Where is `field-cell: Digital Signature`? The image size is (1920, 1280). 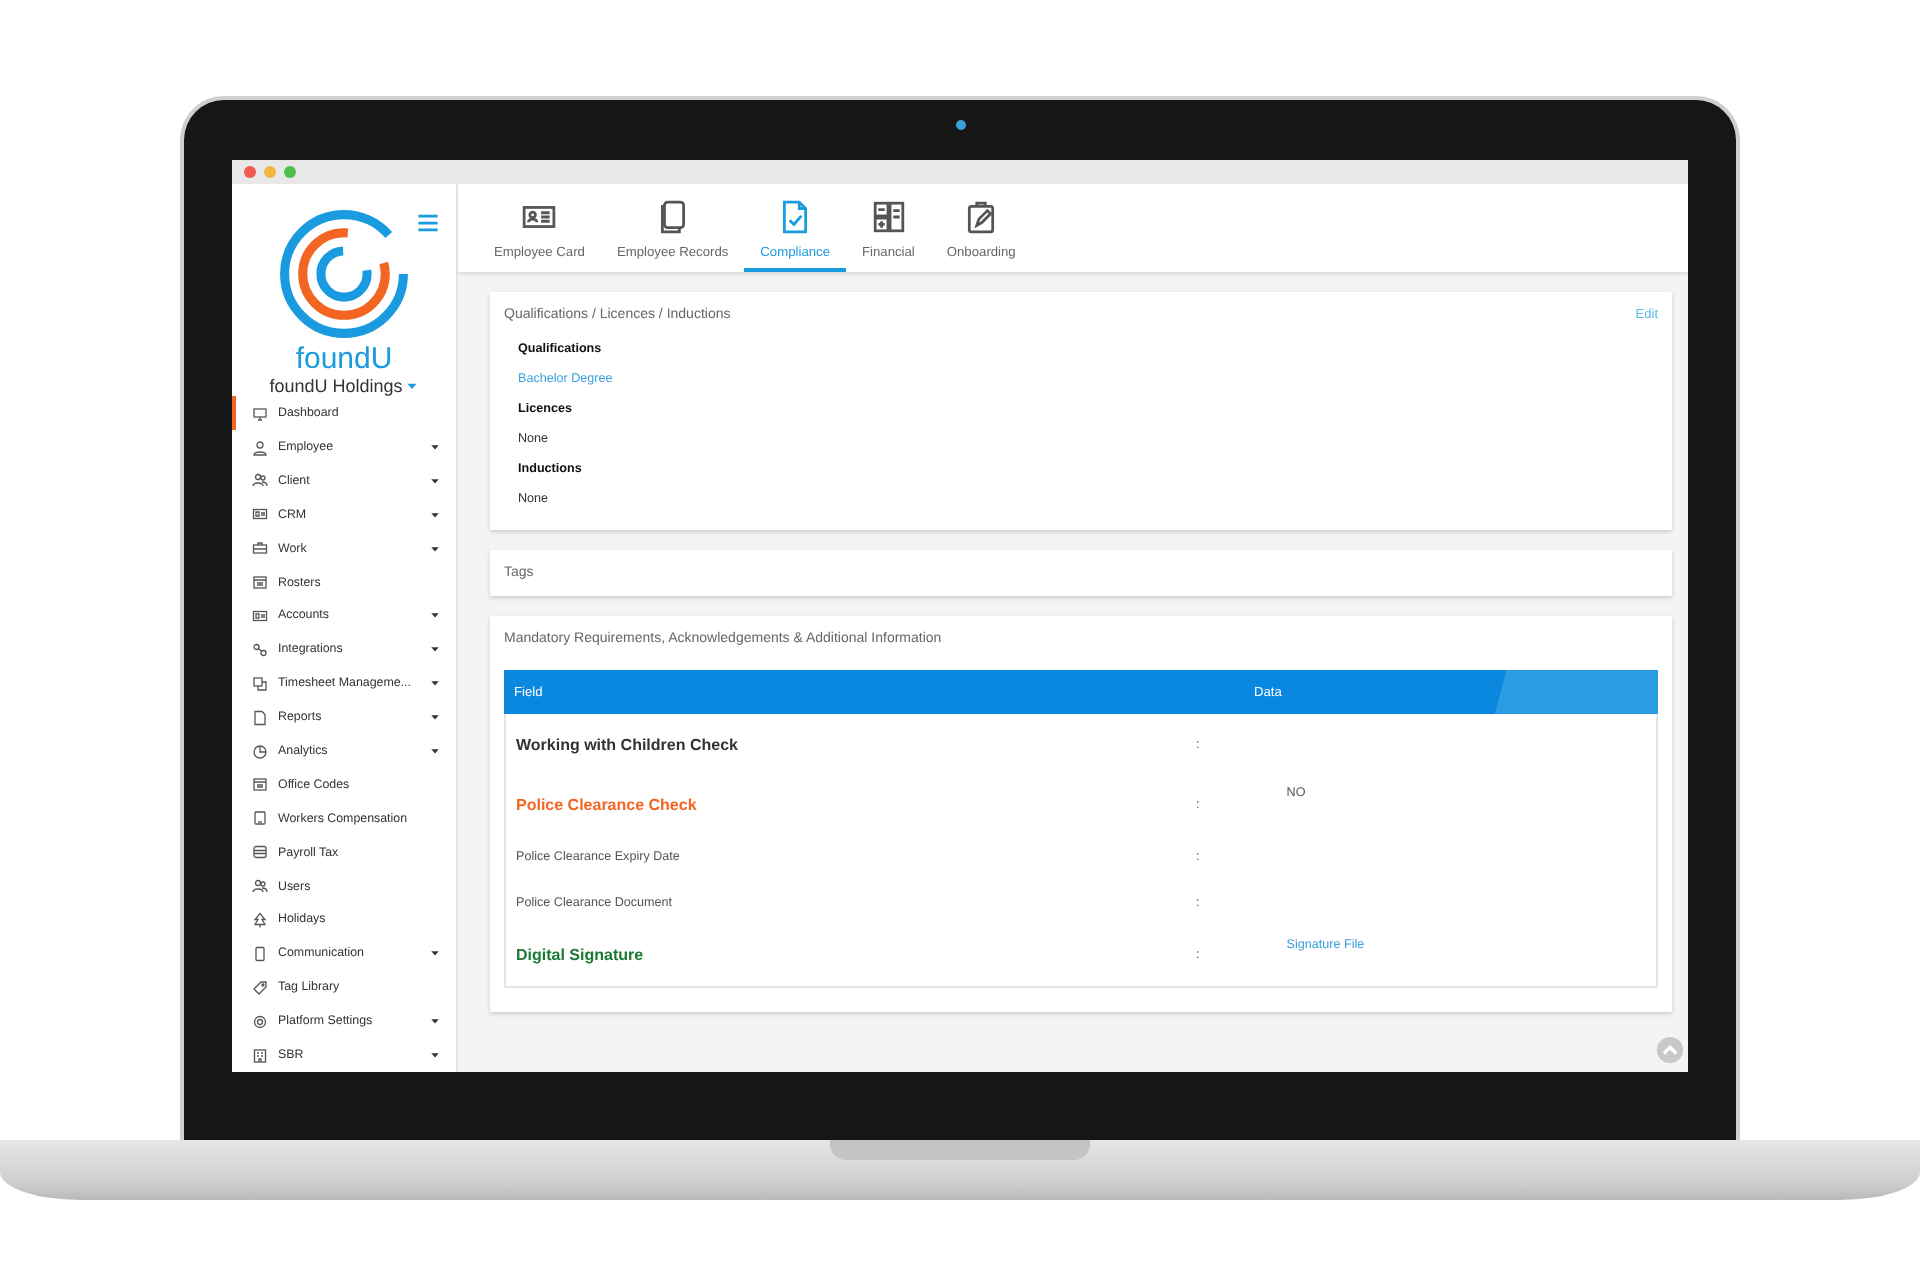
field-cell: Digital Signature is located at coordinates (845, 956).